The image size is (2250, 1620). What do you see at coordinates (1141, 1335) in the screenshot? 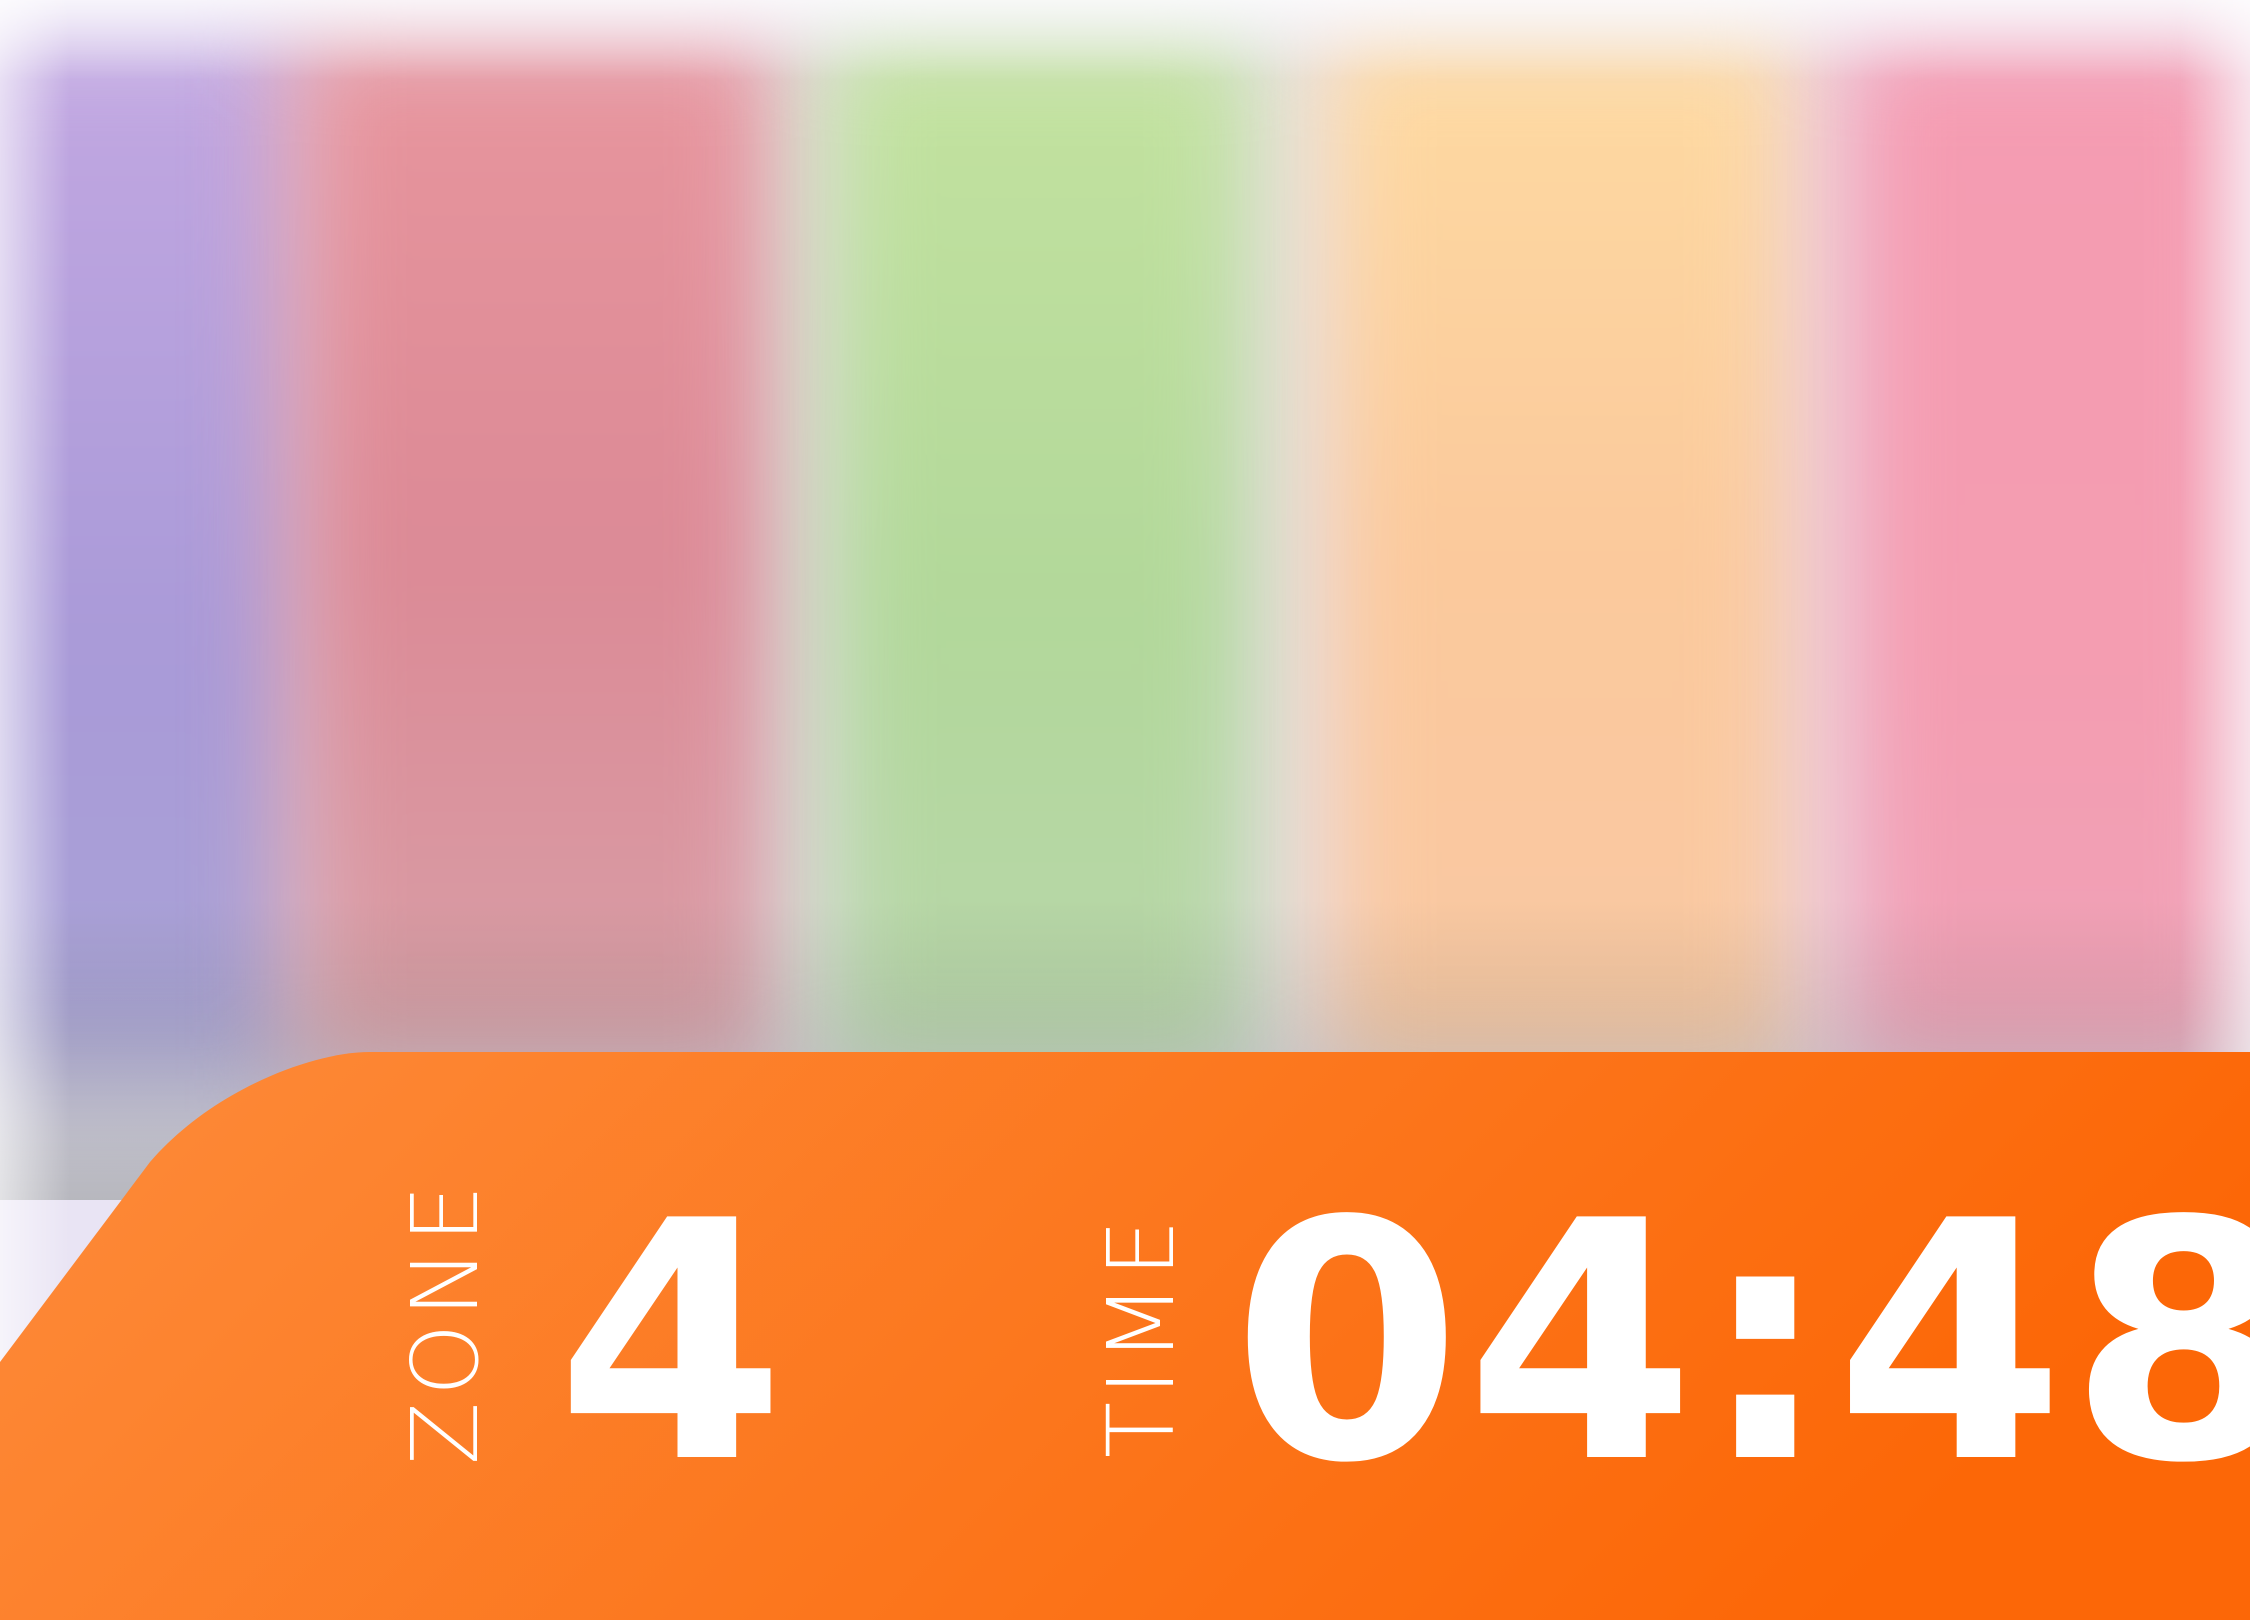
I see `time-label: TIME` at bounding box center [1141, 1335].